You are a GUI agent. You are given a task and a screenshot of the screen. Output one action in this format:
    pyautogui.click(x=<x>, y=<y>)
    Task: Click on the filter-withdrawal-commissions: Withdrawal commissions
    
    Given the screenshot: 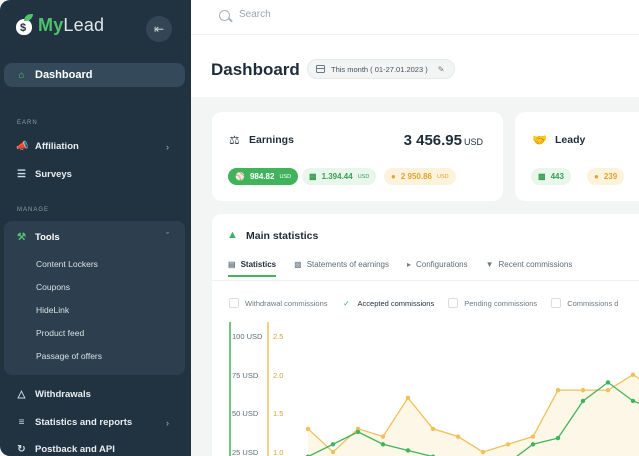 What is the action you would take?
    pyautogui.click(x=278, y=303)
    